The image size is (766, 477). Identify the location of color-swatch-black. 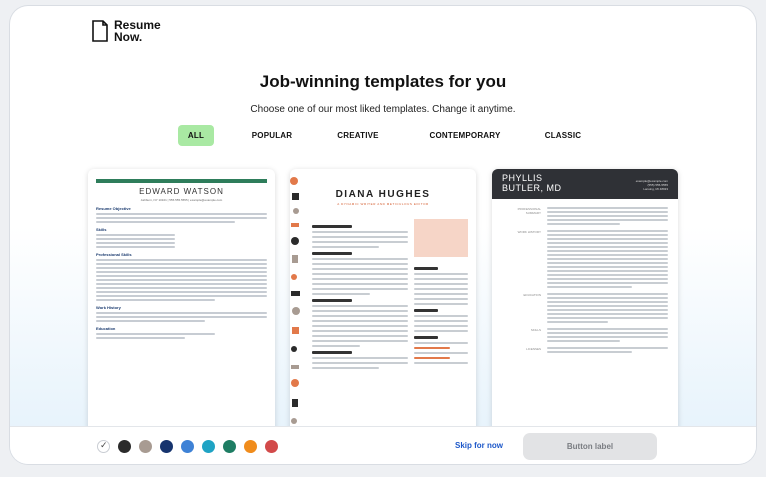
(124, 446).